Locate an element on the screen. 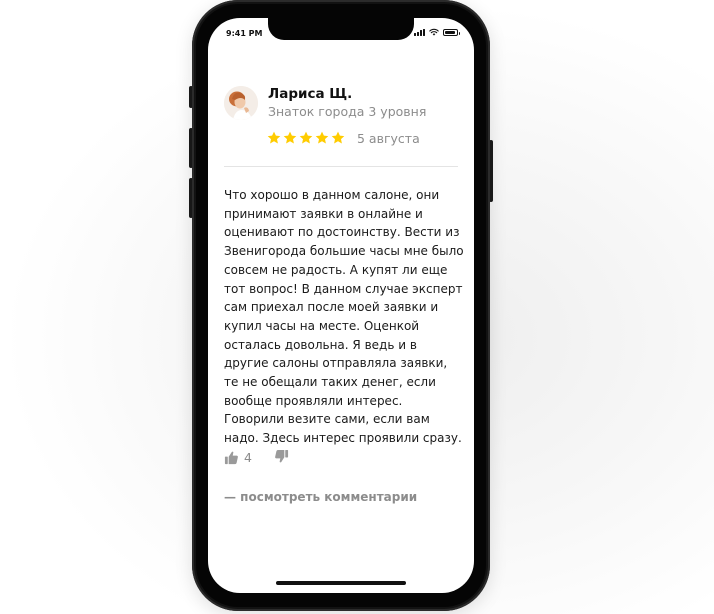 This screenshot has height=614, width=714. home-indicator is located at coordinates (341, 583).